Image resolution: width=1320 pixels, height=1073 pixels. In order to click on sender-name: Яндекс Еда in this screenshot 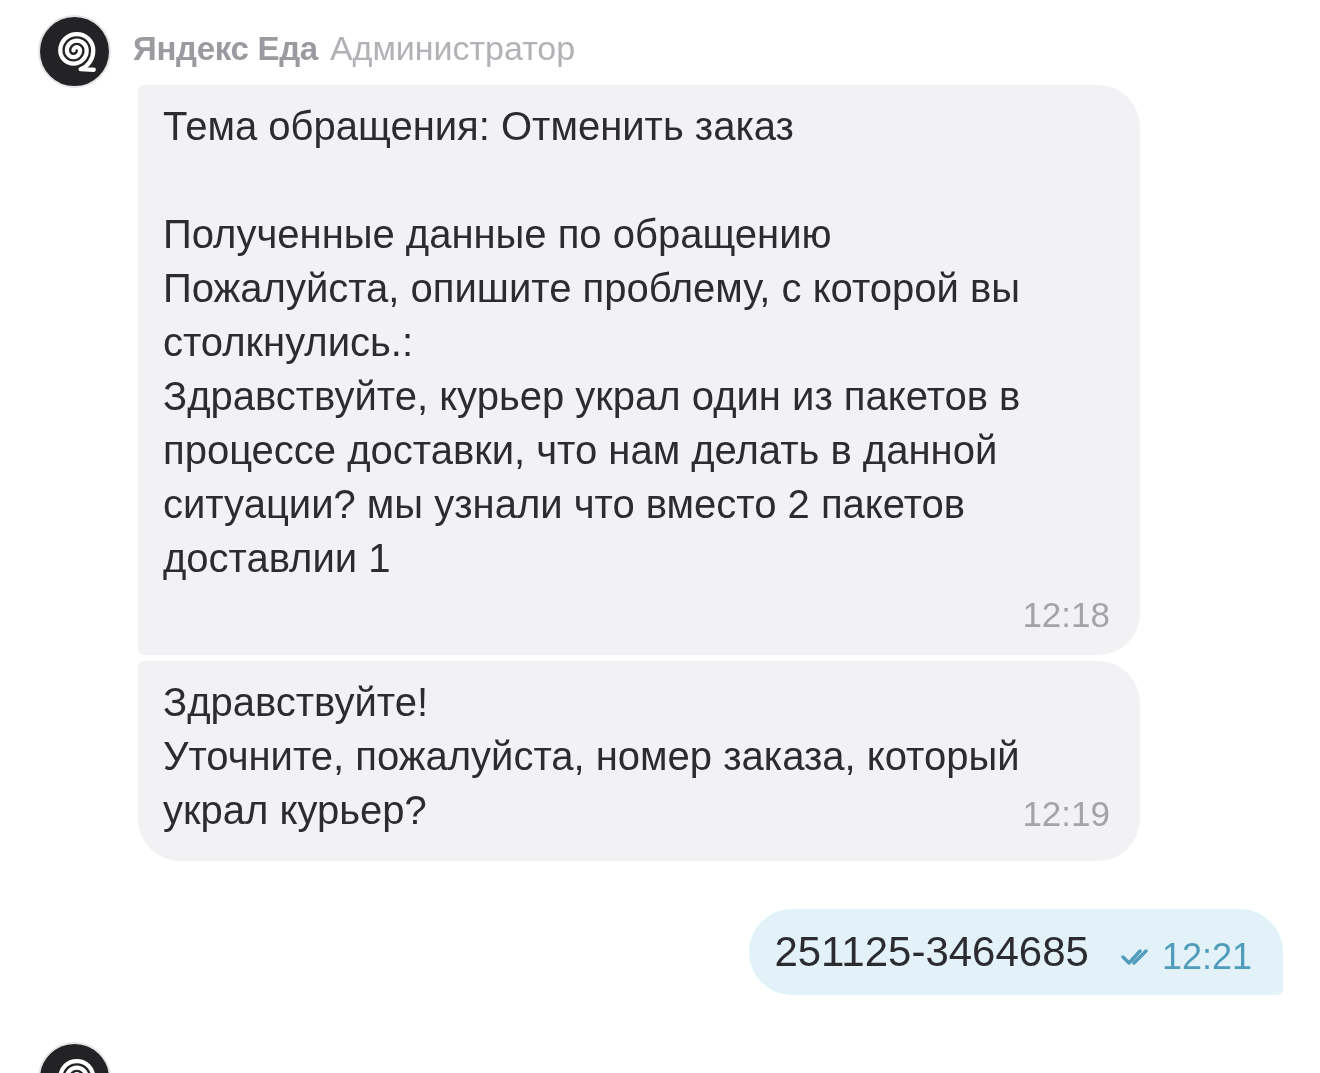, I will do `click(225, 48)`.